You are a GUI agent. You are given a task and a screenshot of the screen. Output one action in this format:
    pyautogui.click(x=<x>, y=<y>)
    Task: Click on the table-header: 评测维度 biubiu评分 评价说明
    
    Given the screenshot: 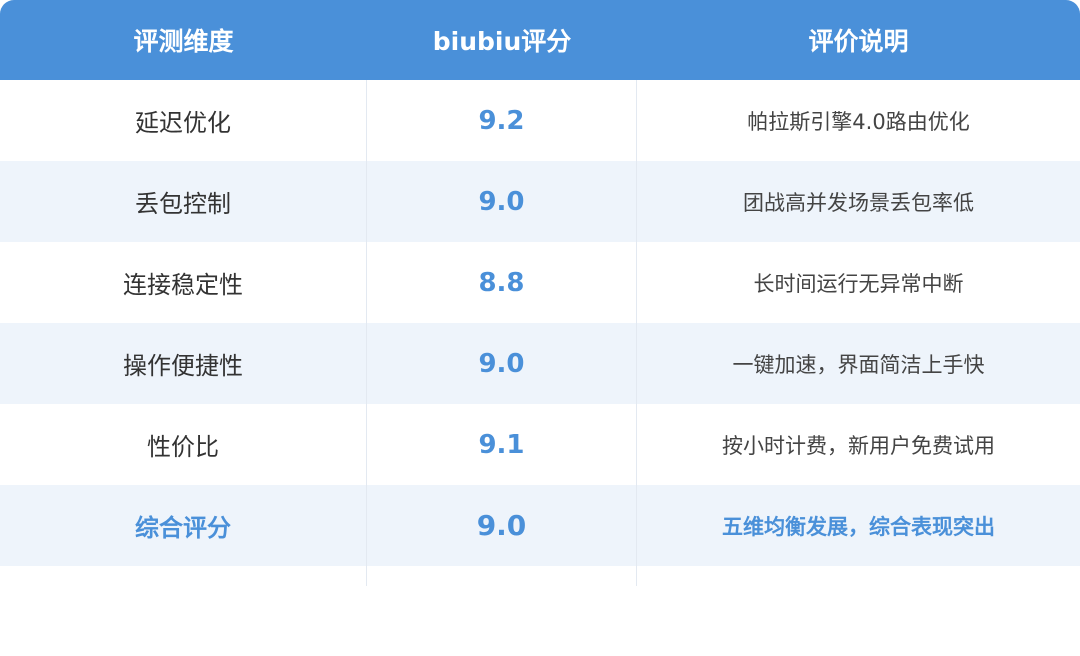 What is the action you would take?
    pyautogui.click(x=540, y=40)
    